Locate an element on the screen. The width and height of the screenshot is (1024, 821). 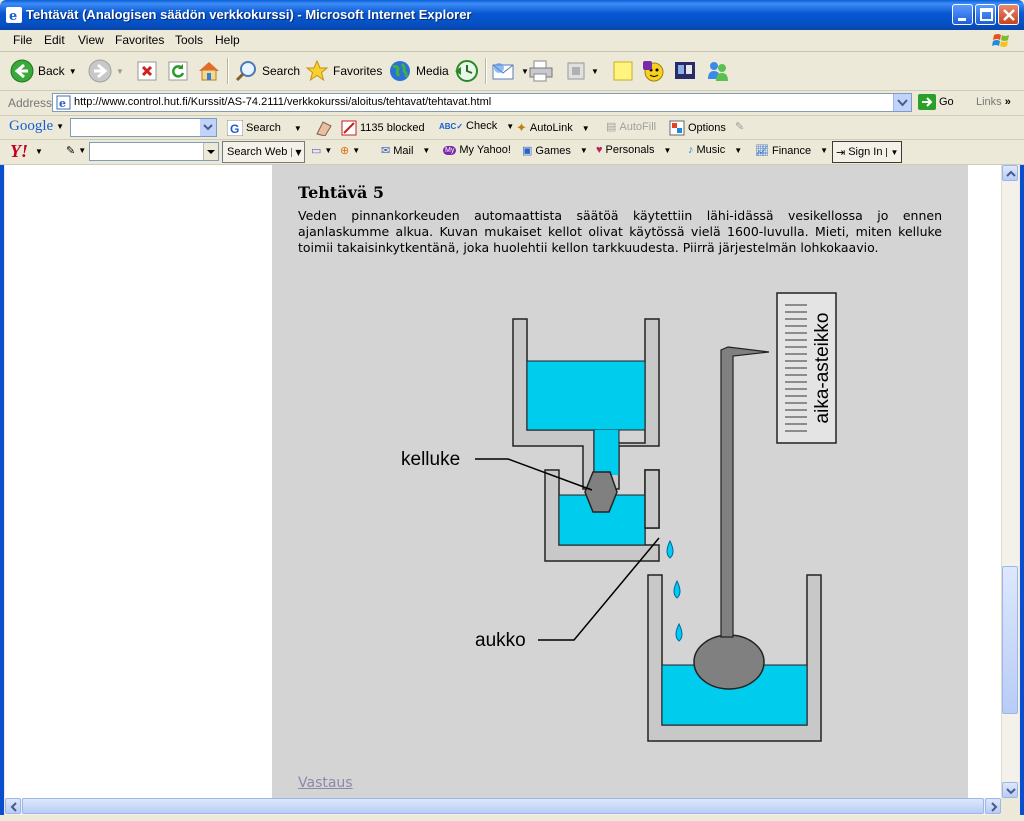
yahoo-mail-button: ✉ Mail ▼ is located at coordinates (405, 151).